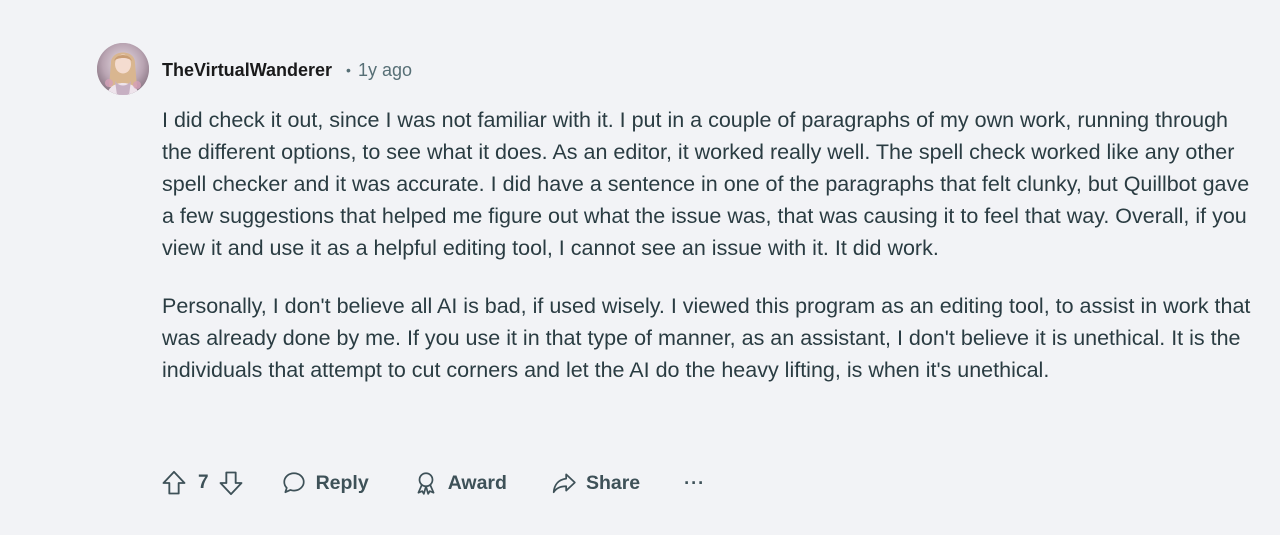  I want to click on award-icon, so click(426, 483).